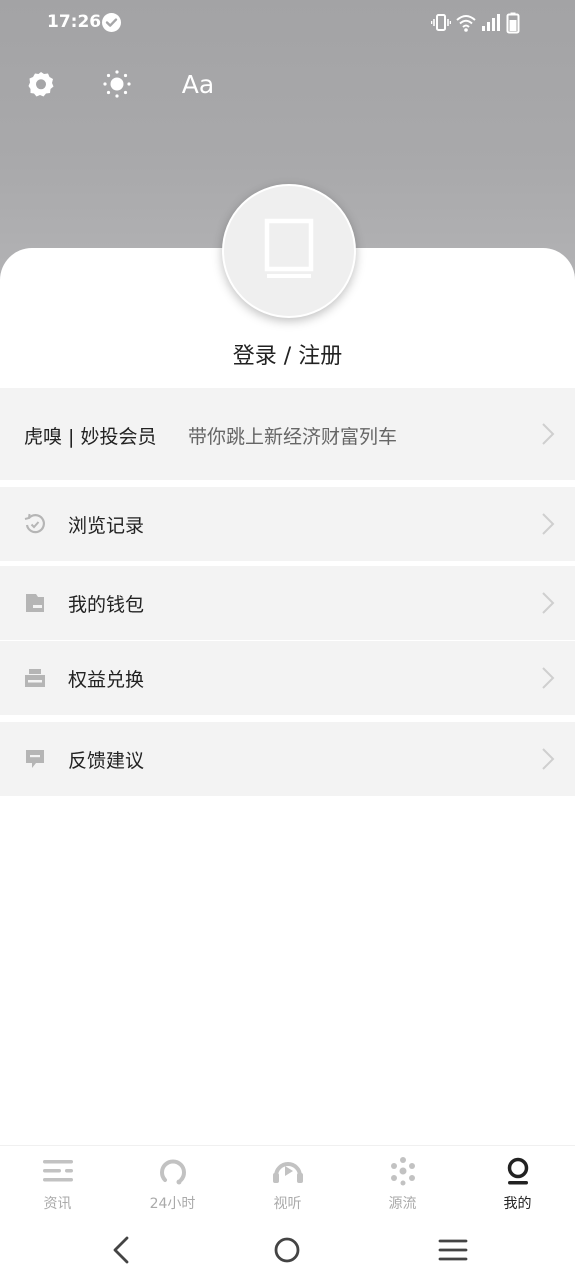 The width and height of the screenshot is (575, 1280). Describe the element at coordinates (173, 1172) in the screenshot. I see `clock-24-icon` at that location.